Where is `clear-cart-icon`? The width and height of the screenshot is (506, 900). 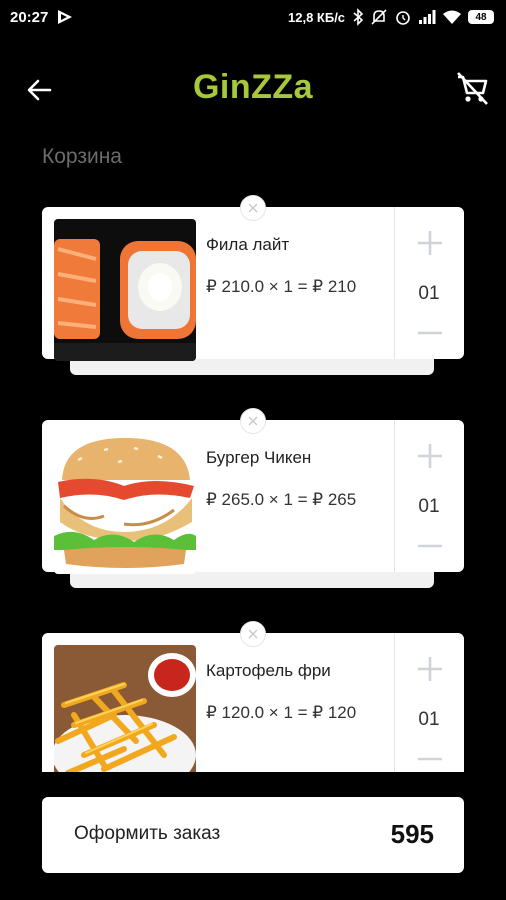 clear-cart-icon is located at coordinates (472, 88).